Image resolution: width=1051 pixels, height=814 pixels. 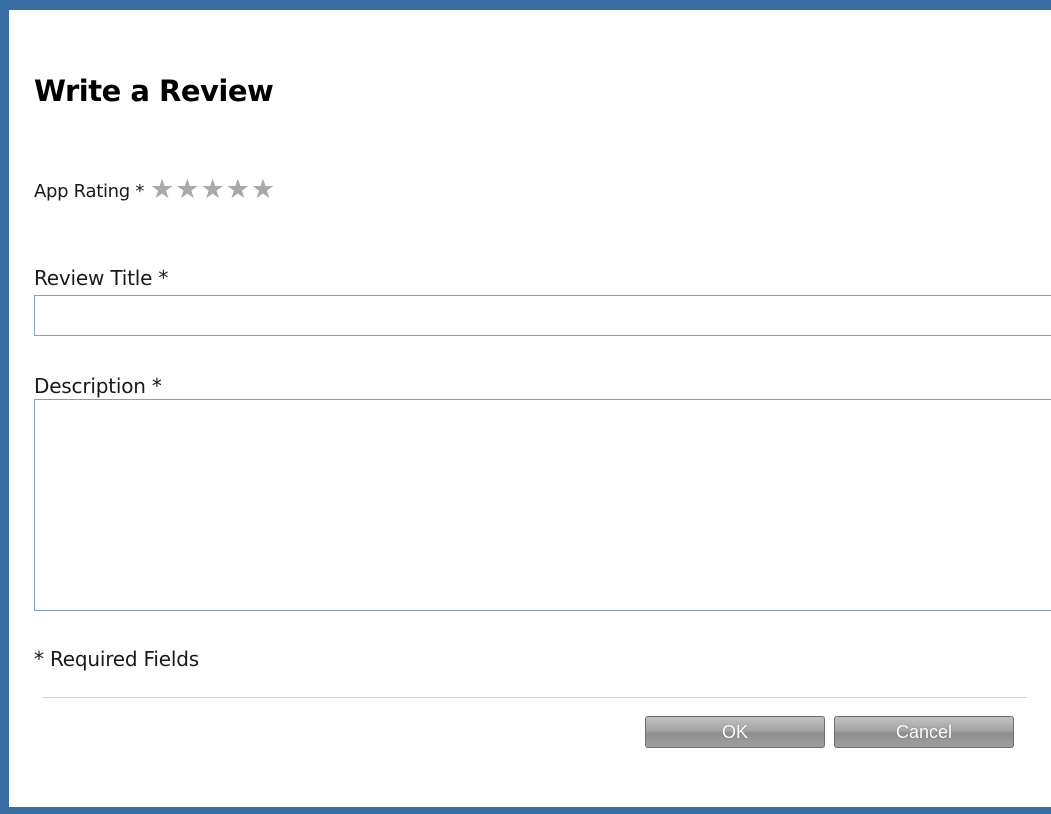 I want to click on required-fields-note: * Required Fields, so click(x=116, y=659).